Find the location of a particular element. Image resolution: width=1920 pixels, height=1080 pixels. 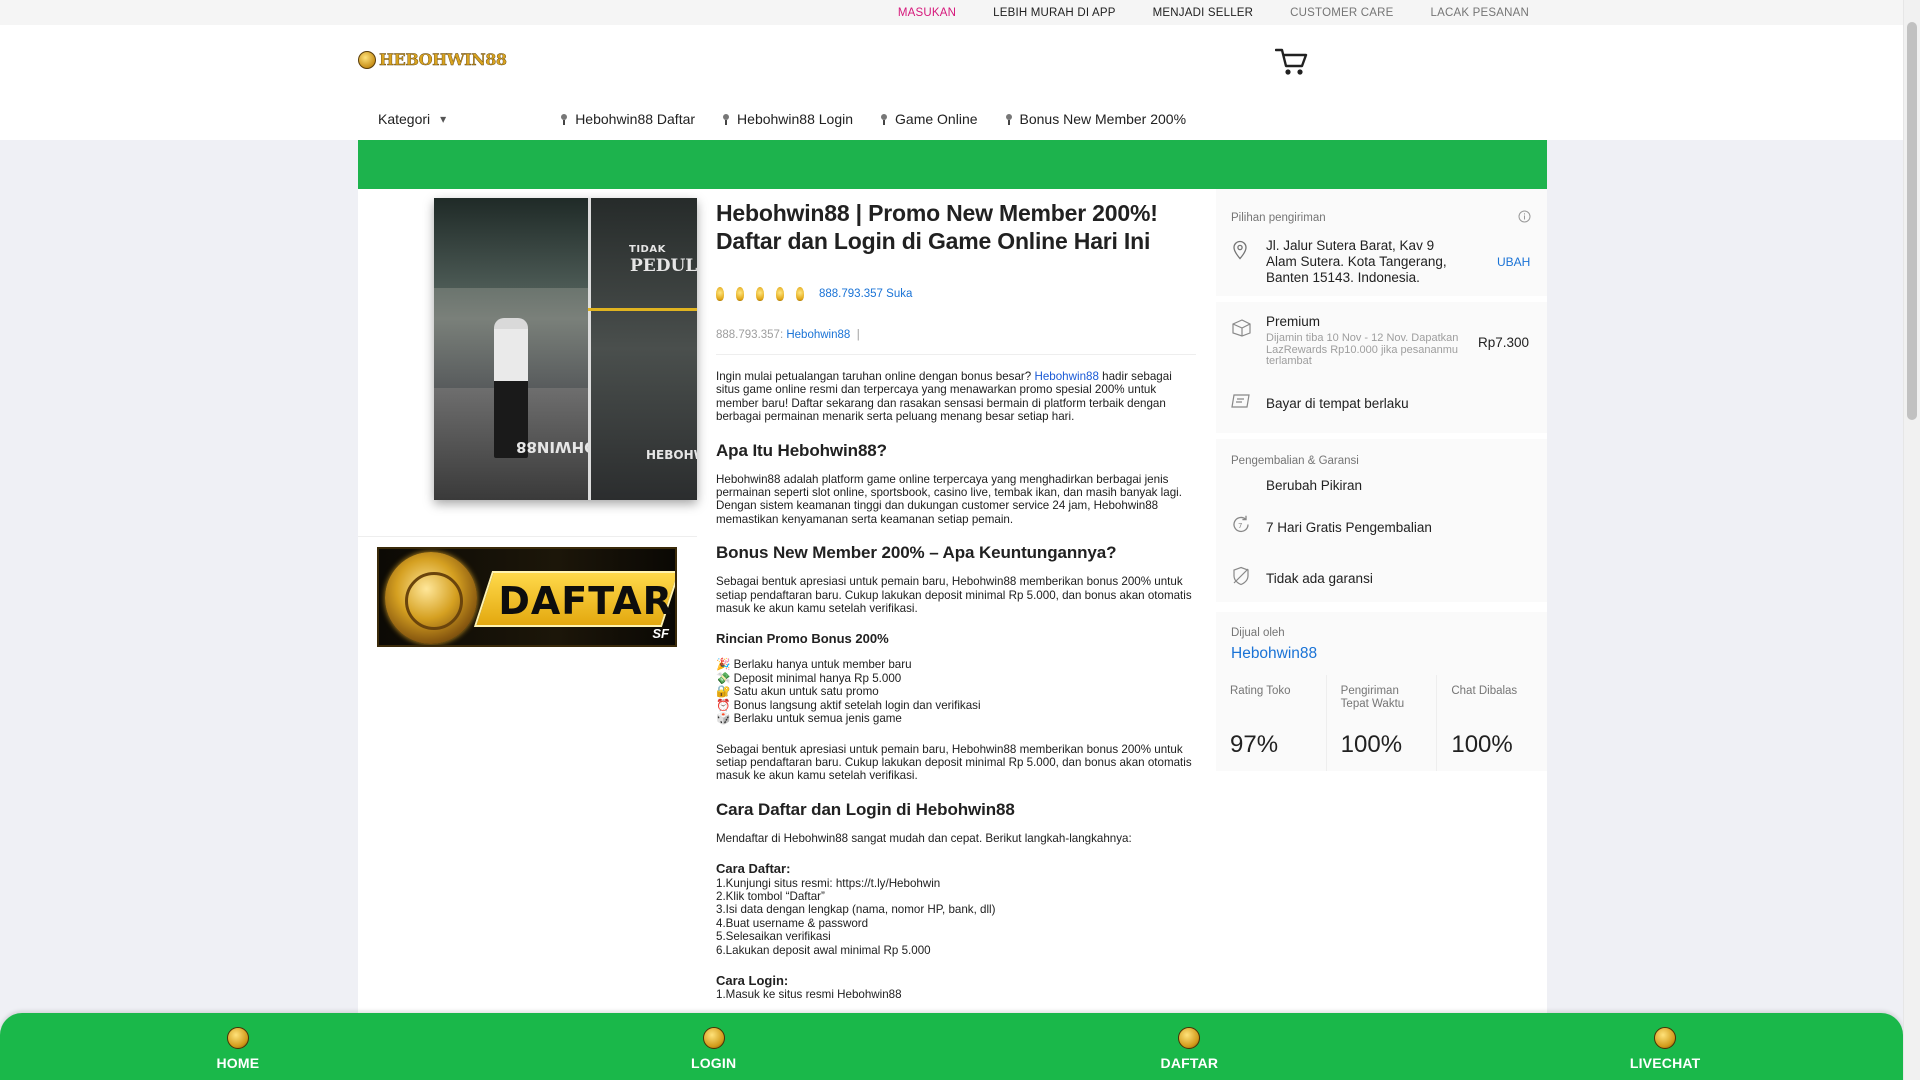

truck-icon is located at coordinates (1241, 328).